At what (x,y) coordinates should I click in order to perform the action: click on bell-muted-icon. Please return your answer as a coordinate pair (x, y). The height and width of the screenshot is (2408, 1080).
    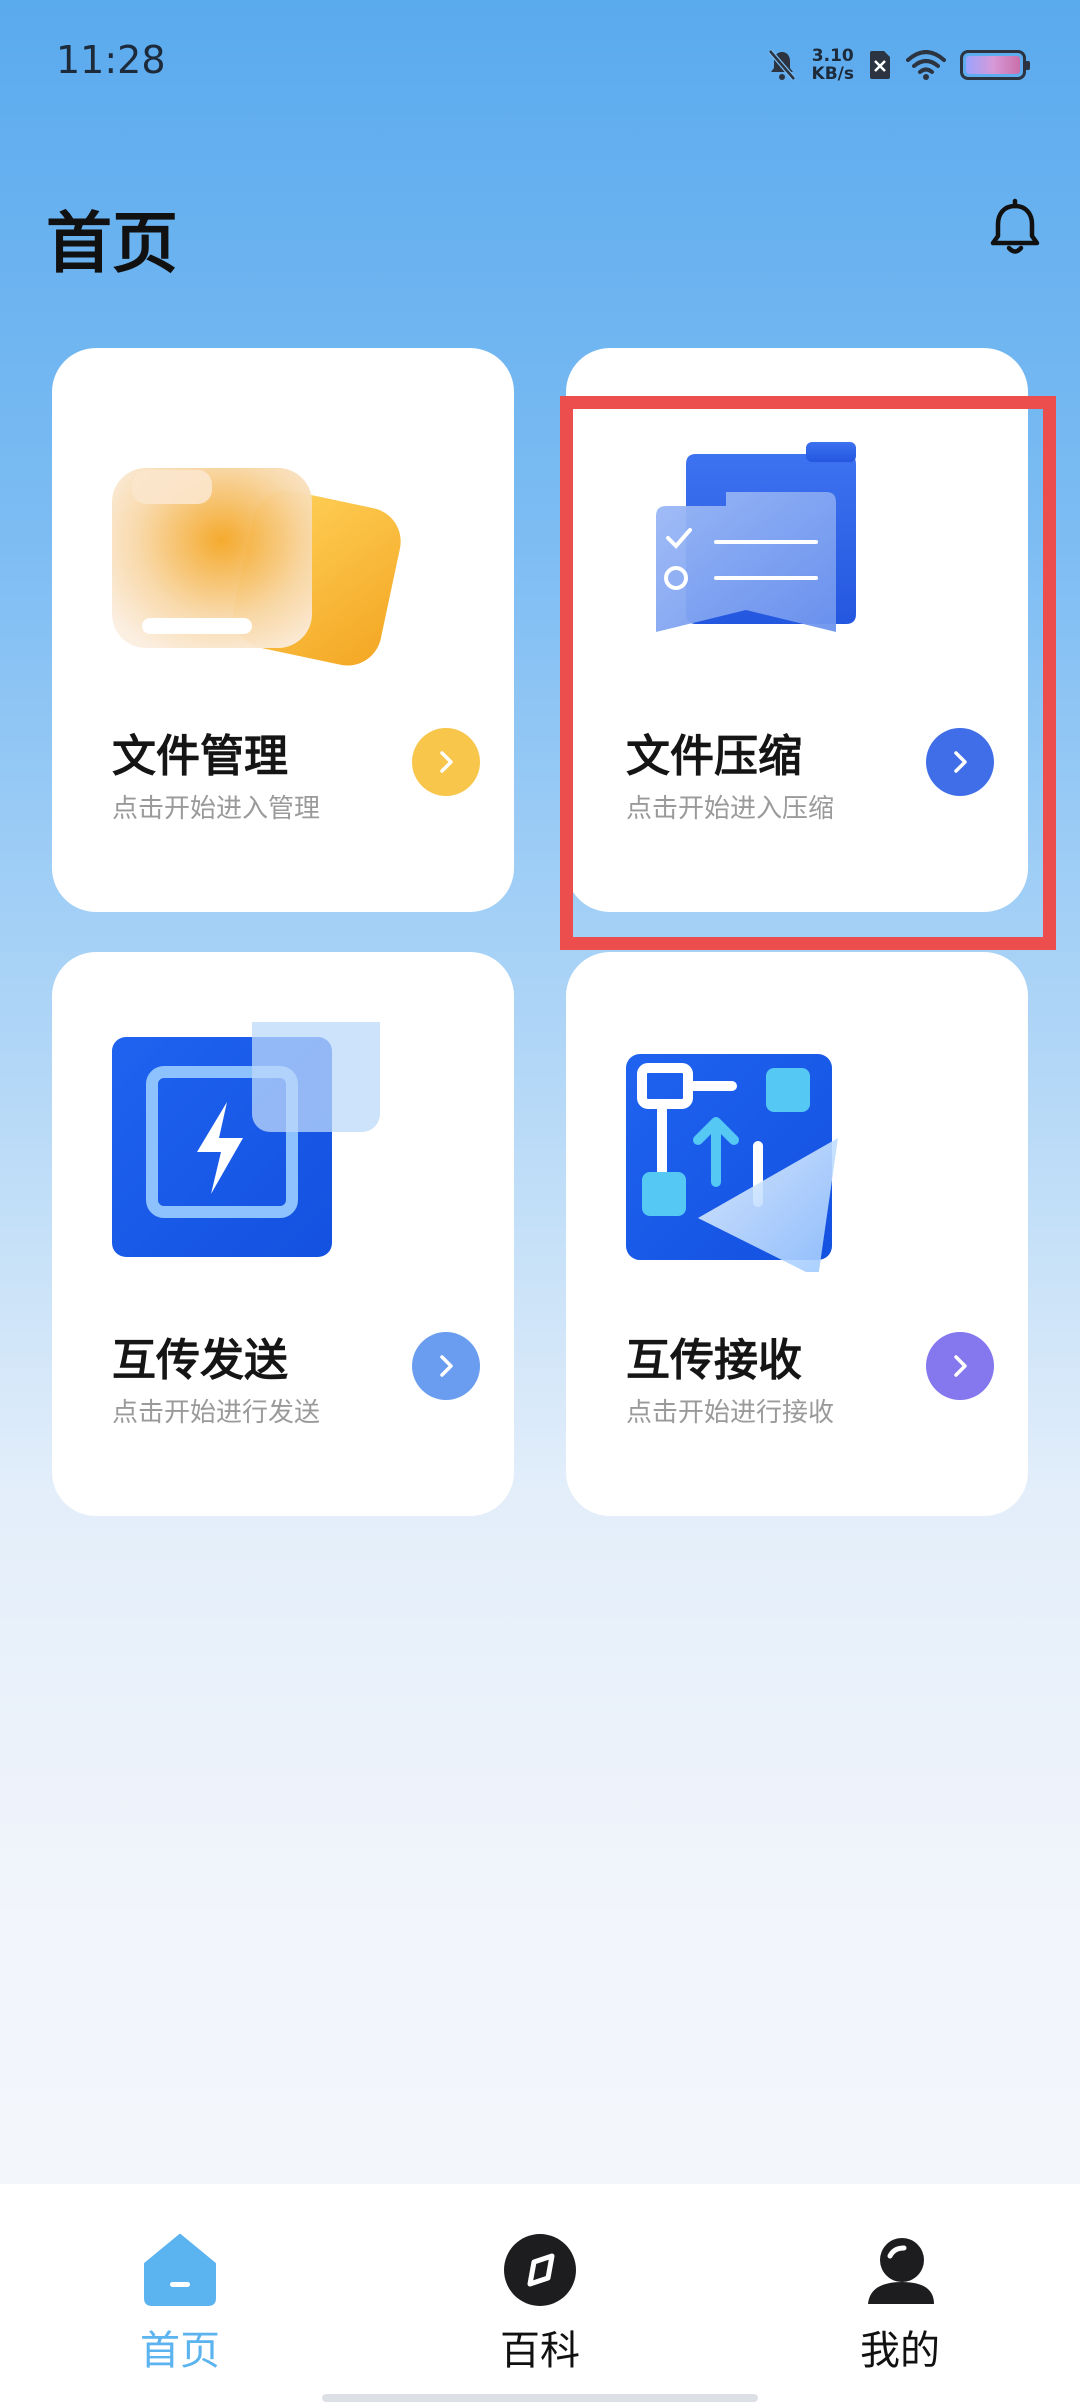
    Looking at the image, I should click on (781, 65).